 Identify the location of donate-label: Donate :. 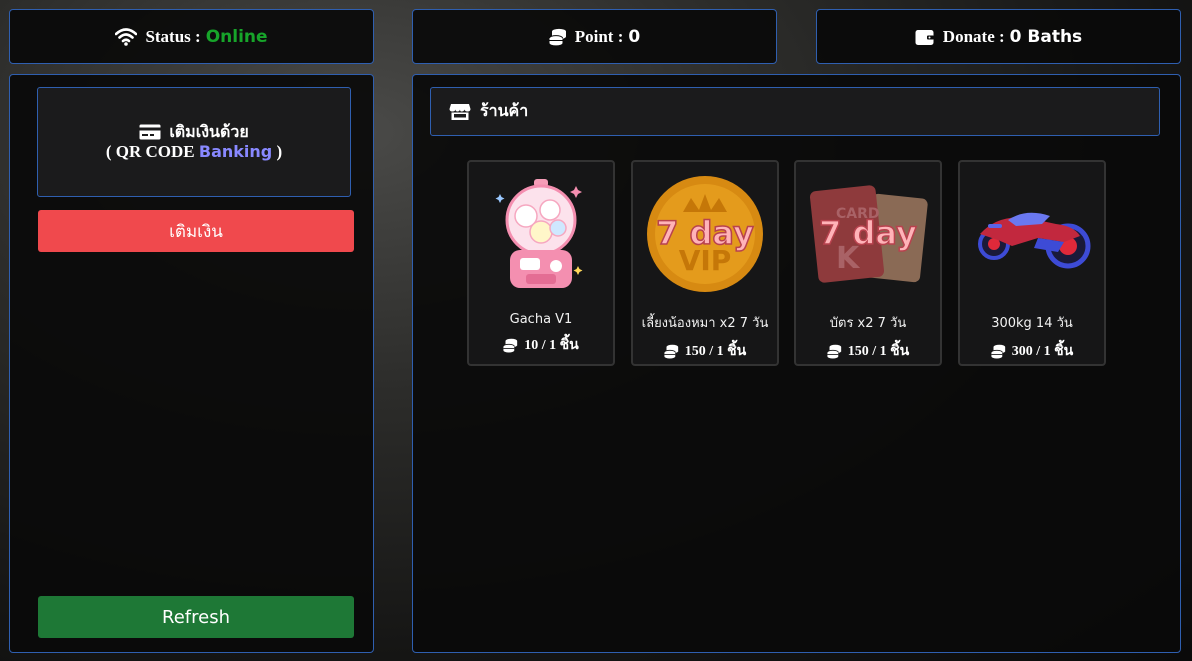
(973, 36).